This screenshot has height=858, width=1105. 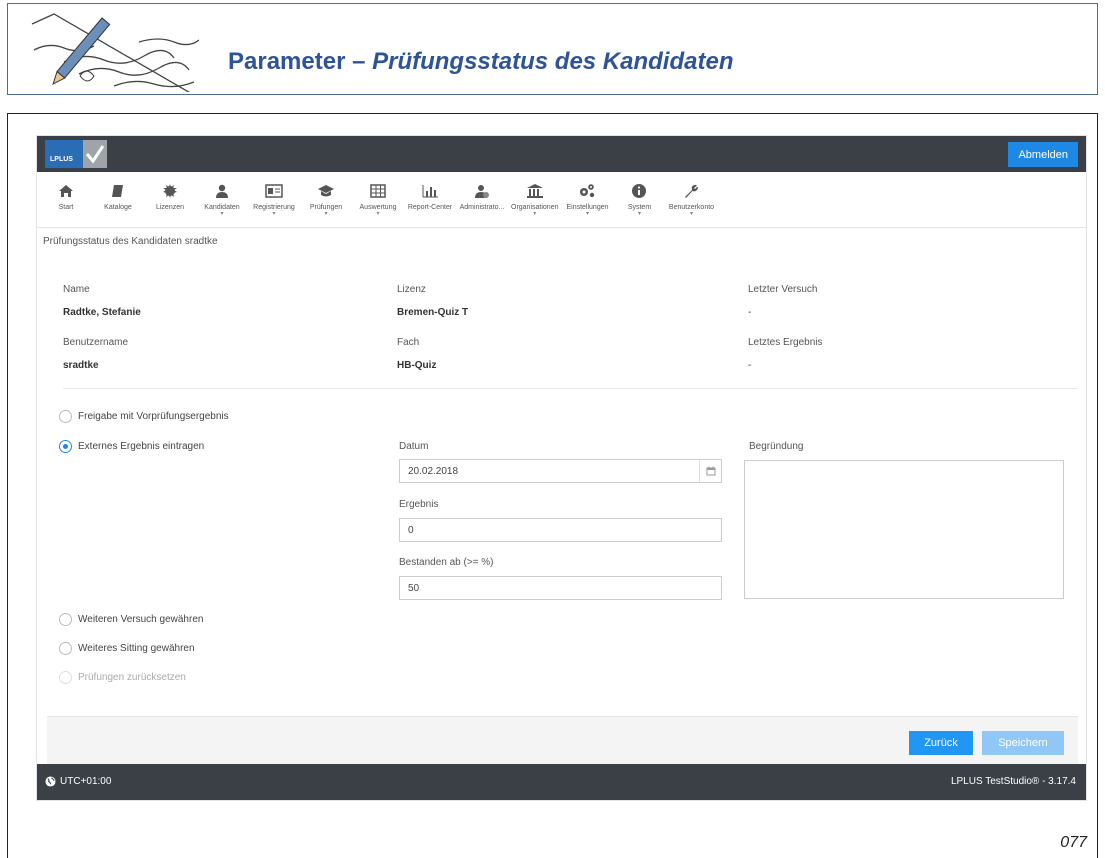 What do you see at coordinates (65, 416) in the screenshot?
I see `release-radio` at bounding box center [65, 416].